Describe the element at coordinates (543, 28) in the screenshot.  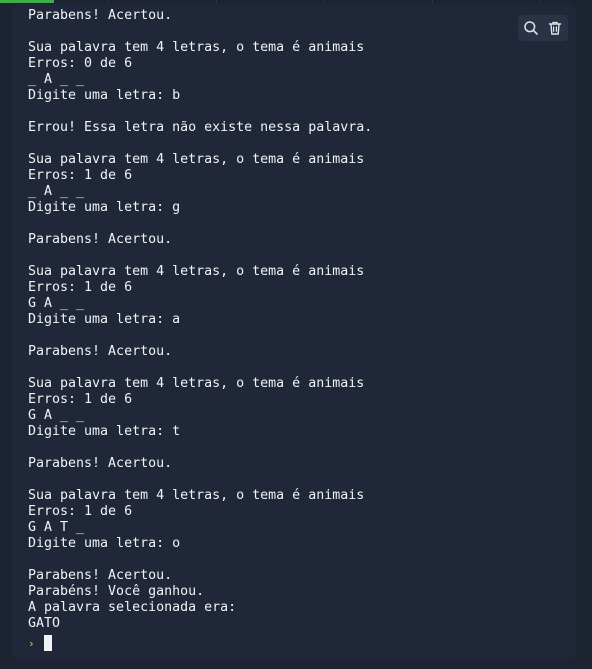
I see `console-toolbar` at that location.